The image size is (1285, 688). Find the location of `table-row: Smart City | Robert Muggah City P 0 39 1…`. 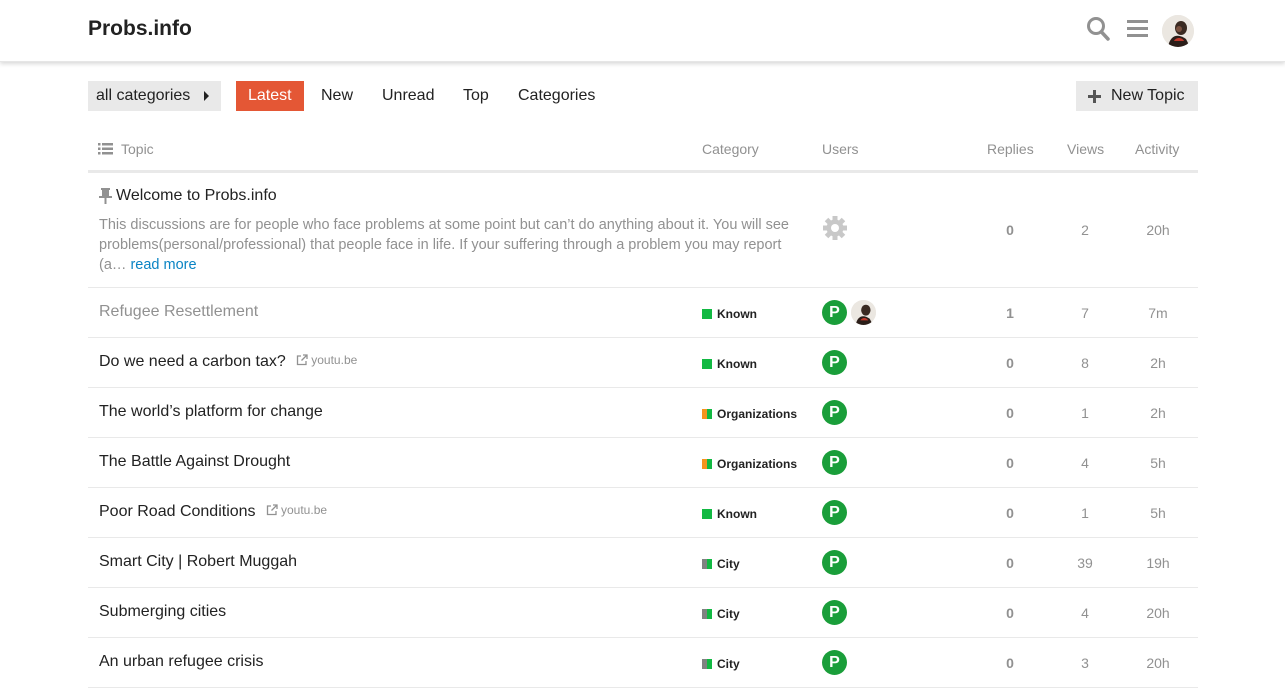

table-row: Smart City | Robert Muggah City P 0 39 1… is located at coordinates (643, 563).